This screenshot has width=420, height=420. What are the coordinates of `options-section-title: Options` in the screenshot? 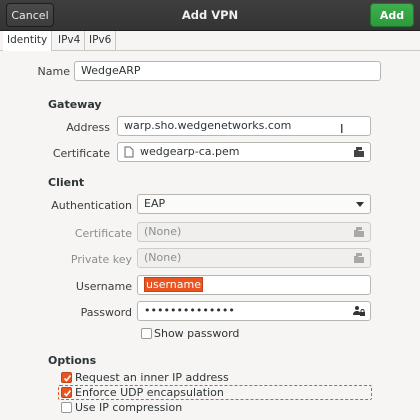 It's located at (72, 360).